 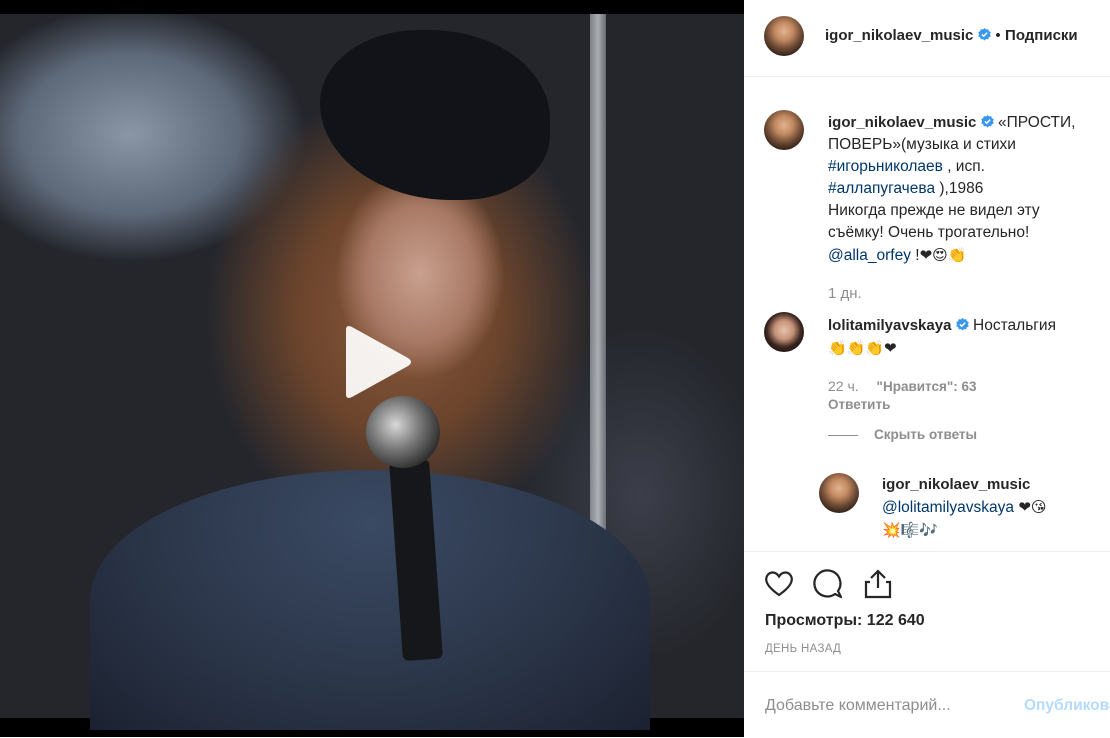 I want to click on comment-timestamp: 22 ч., so click(x=843, y=386).